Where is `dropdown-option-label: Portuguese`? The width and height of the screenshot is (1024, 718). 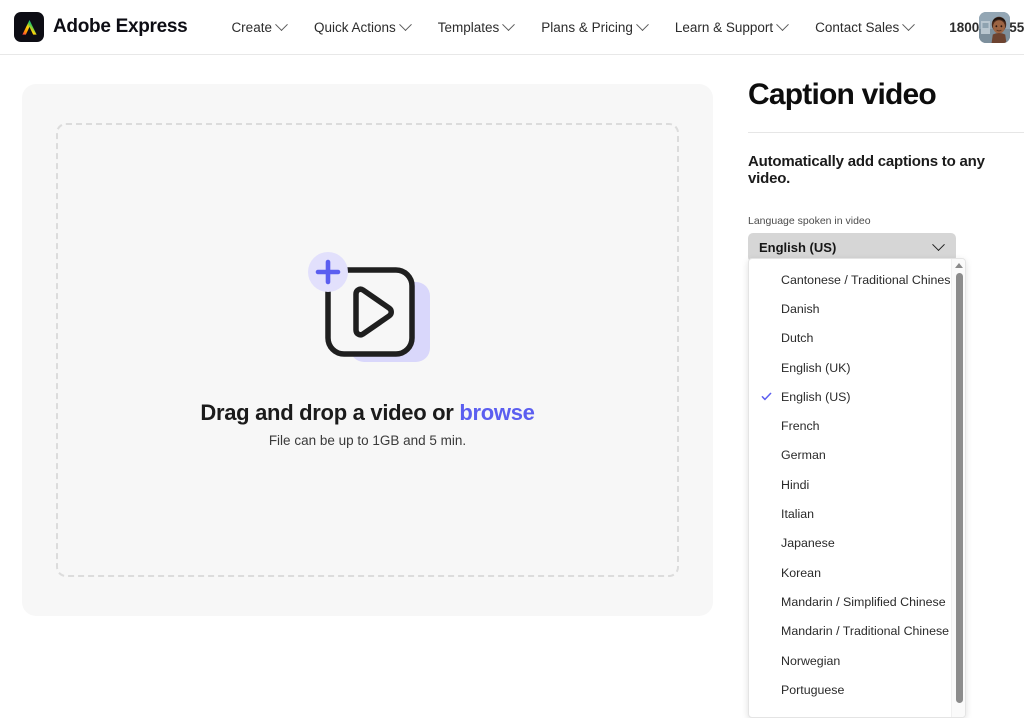 dropdown-option-label: Portuguese is located at coordinates (813, 689).